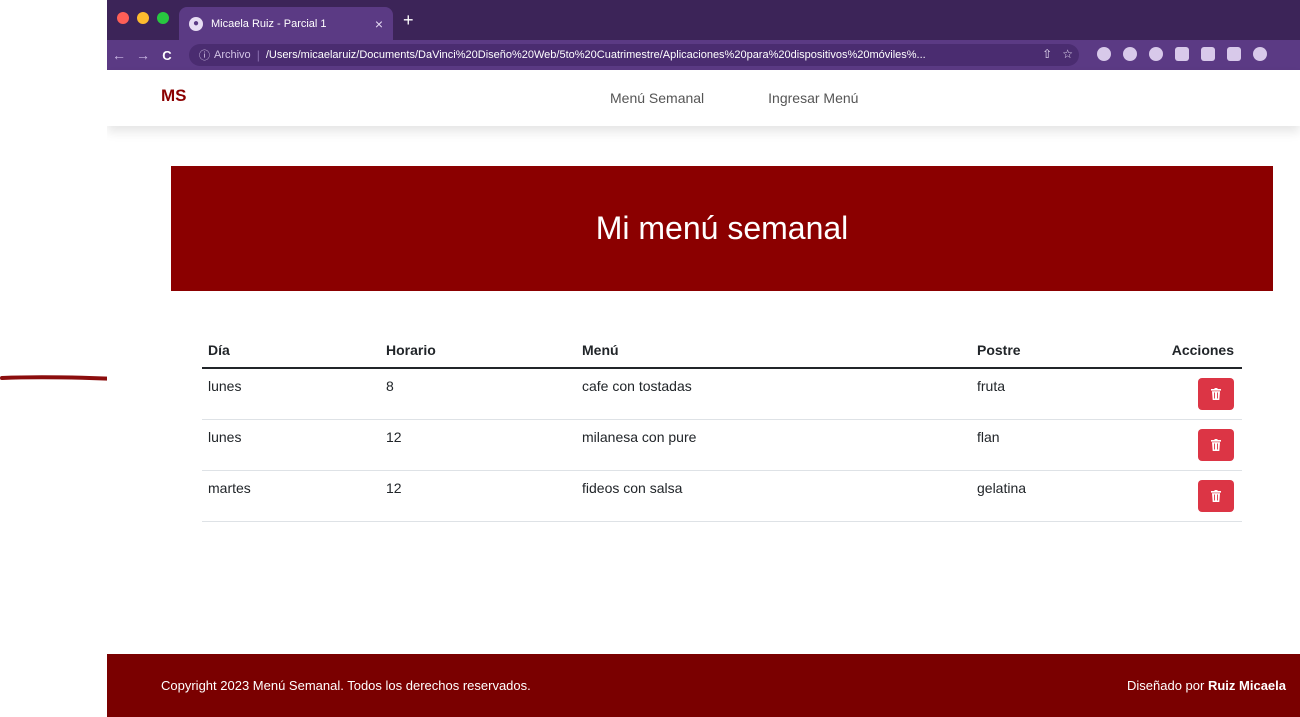 The height and width of the screenshot is (717, 1300). What do you see at coordinates (408, 20) in the screenshot?
I see `new-tab-button: +` at bounding box center [408, 20].